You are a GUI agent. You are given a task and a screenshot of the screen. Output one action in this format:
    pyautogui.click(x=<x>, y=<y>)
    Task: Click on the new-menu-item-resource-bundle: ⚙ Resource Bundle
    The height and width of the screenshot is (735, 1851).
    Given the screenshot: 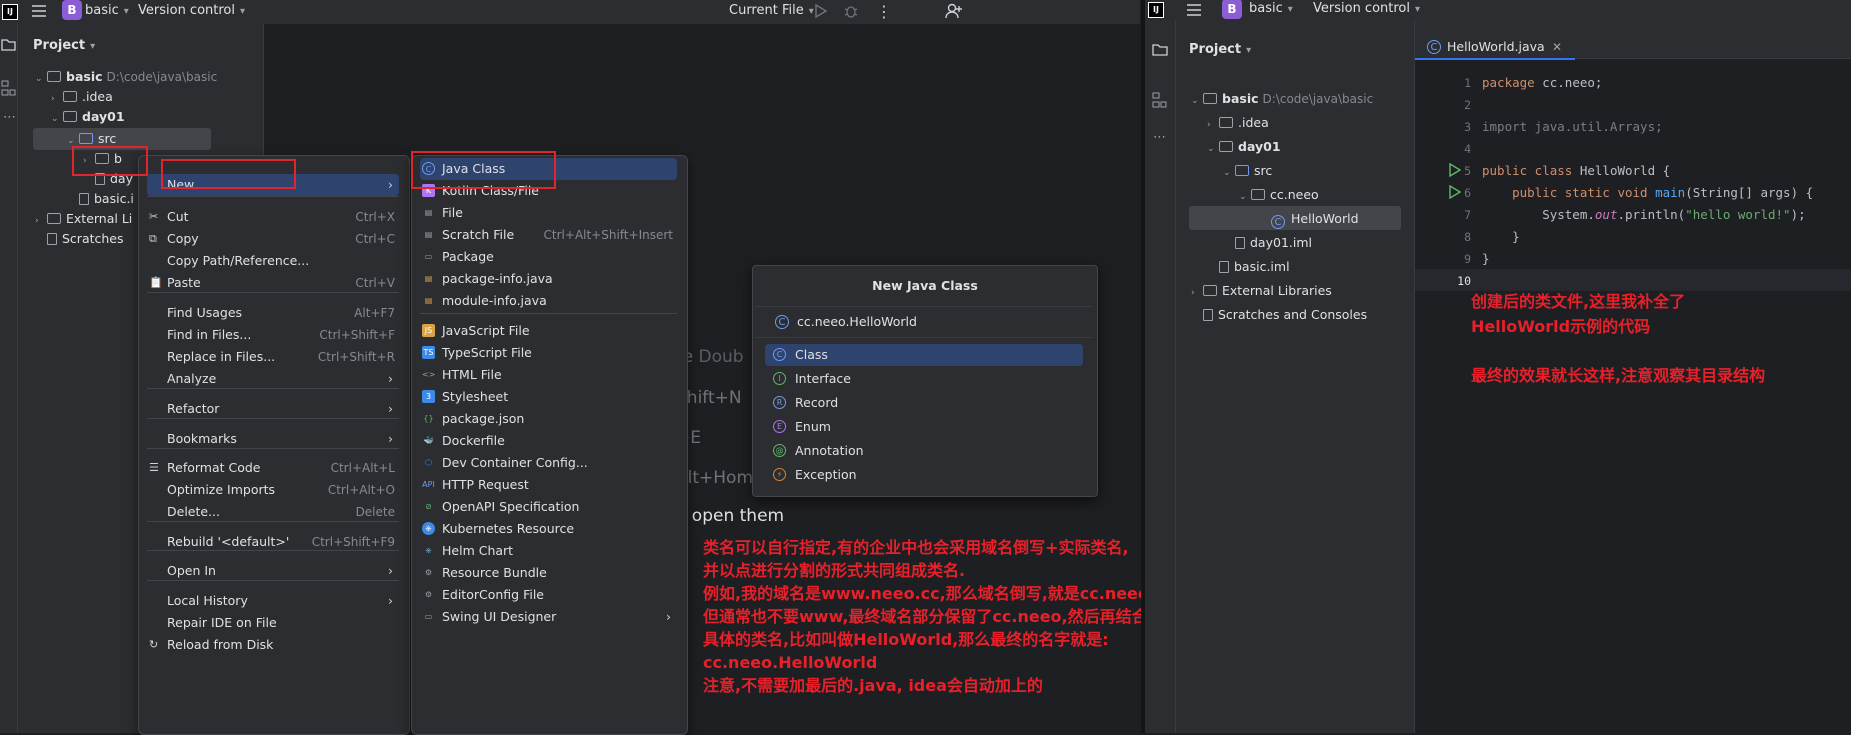 What is the action you would take?
    pyautogui.click(x=548, y=573)
    